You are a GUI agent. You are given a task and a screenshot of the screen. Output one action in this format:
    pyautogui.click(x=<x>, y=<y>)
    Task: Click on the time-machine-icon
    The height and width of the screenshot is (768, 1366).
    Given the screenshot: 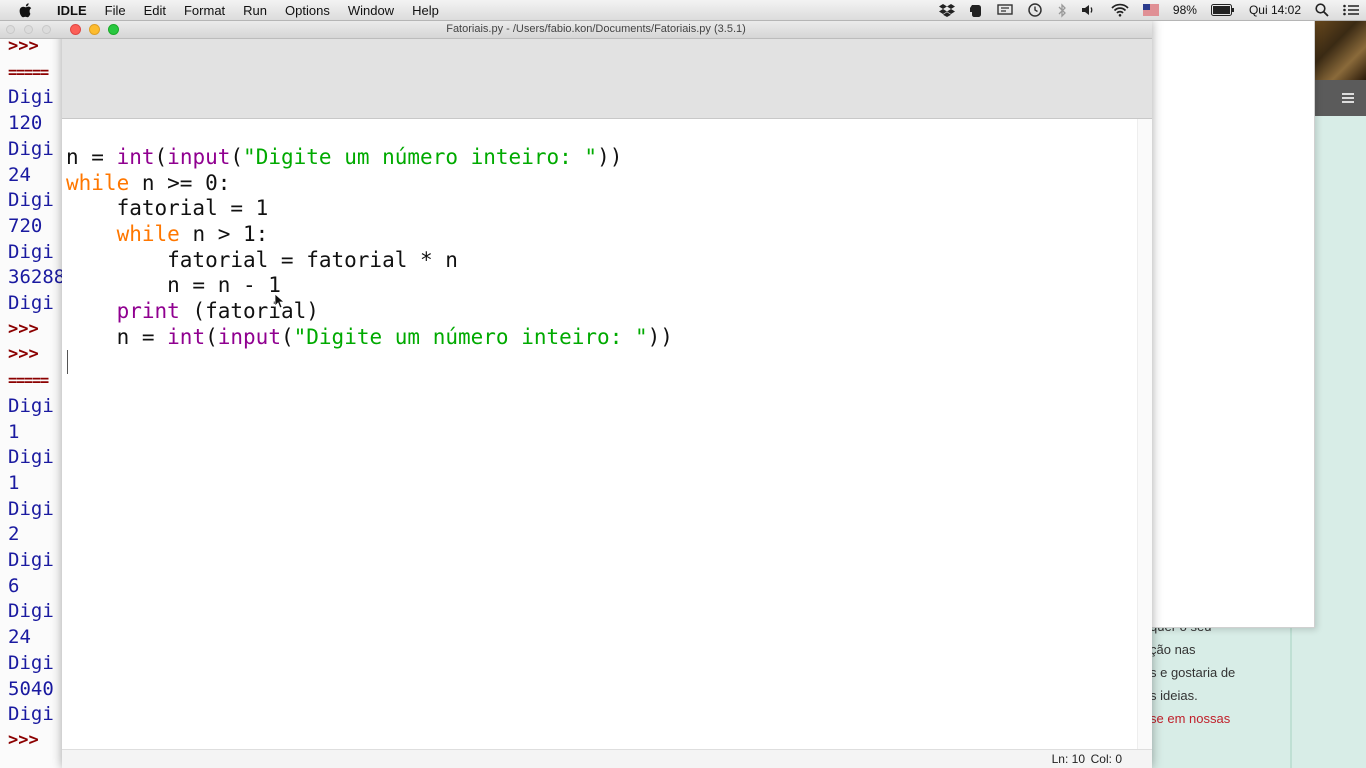 What is the action you would take?
    pyautogui.click(x=1035, y=10)
    